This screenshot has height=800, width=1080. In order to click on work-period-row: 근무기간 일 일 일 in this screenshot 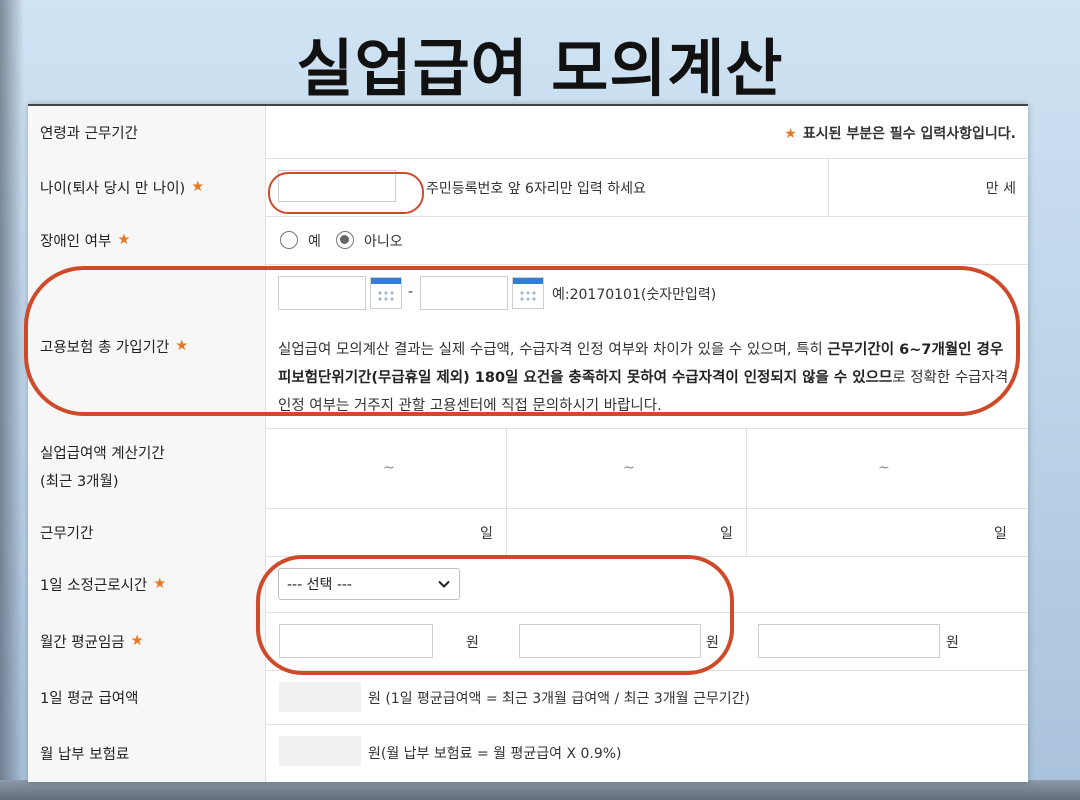, I will do `click(528, 532)`.